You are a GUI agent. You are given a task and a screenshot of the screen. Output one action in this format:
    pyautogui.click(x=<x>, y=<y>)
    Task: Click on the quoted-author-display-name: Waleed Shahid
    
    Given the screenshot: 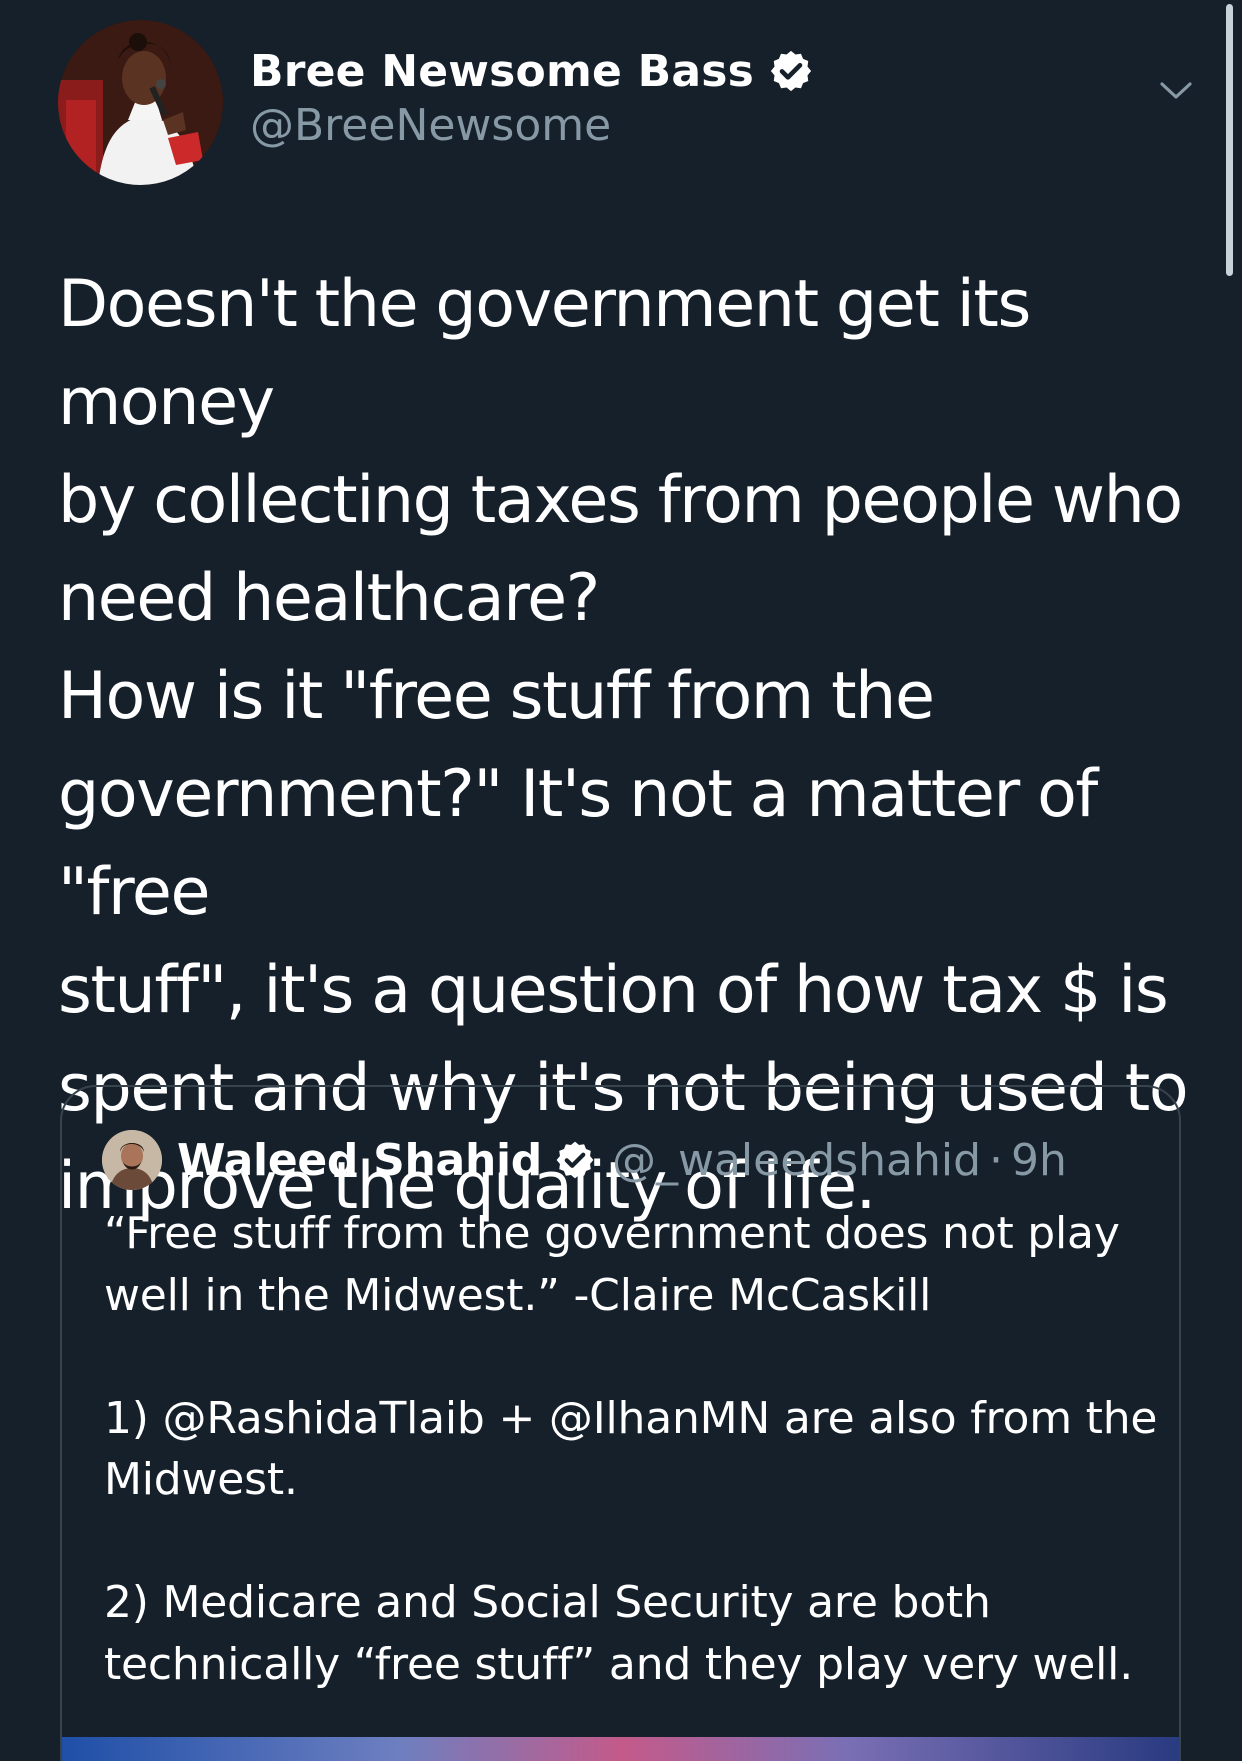 What is the action you would take?
    pyautogui.click(x=359, y=1160)
    